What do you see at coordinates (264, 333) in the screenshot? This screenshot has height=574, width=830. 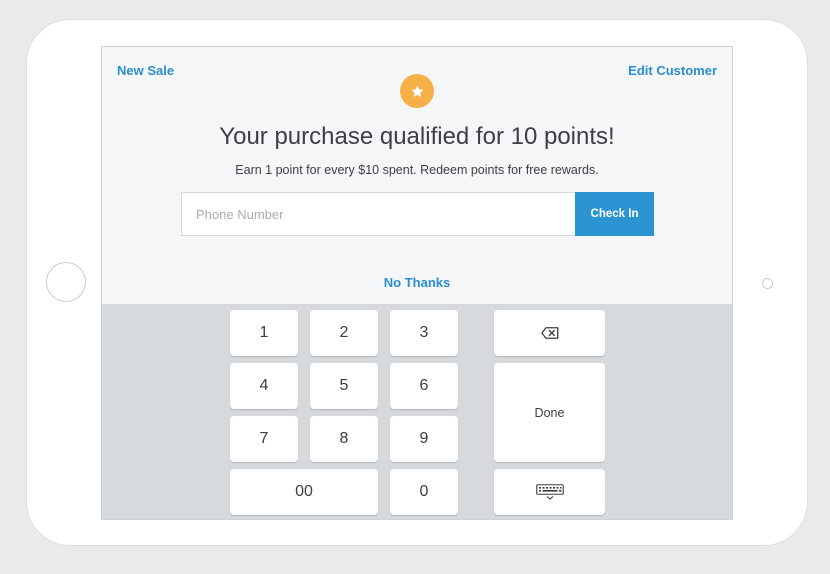 I see `key-1: 1` at bounding box center [264, 333].